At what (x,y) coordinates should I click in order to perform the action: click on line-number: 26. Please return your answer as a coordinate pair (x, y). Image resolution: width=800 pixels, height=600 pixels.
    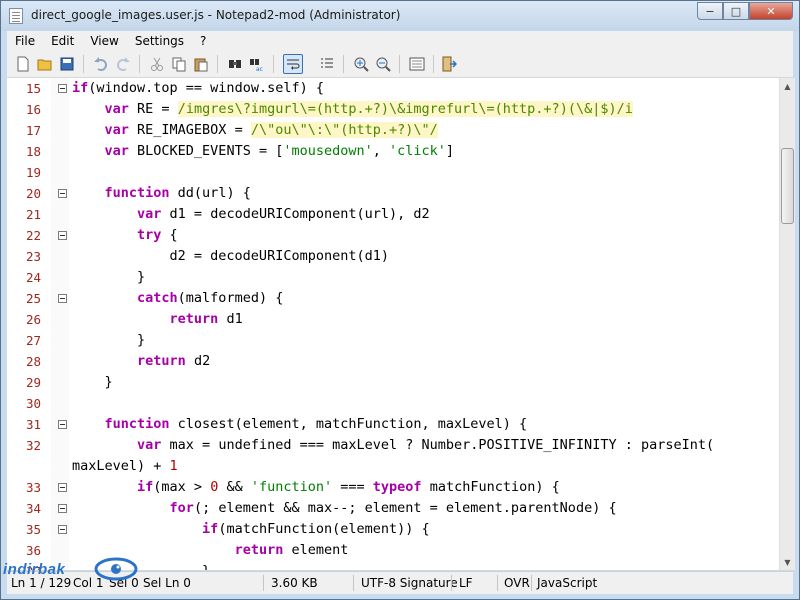
    Looking at the image, I should click on (33, 319).